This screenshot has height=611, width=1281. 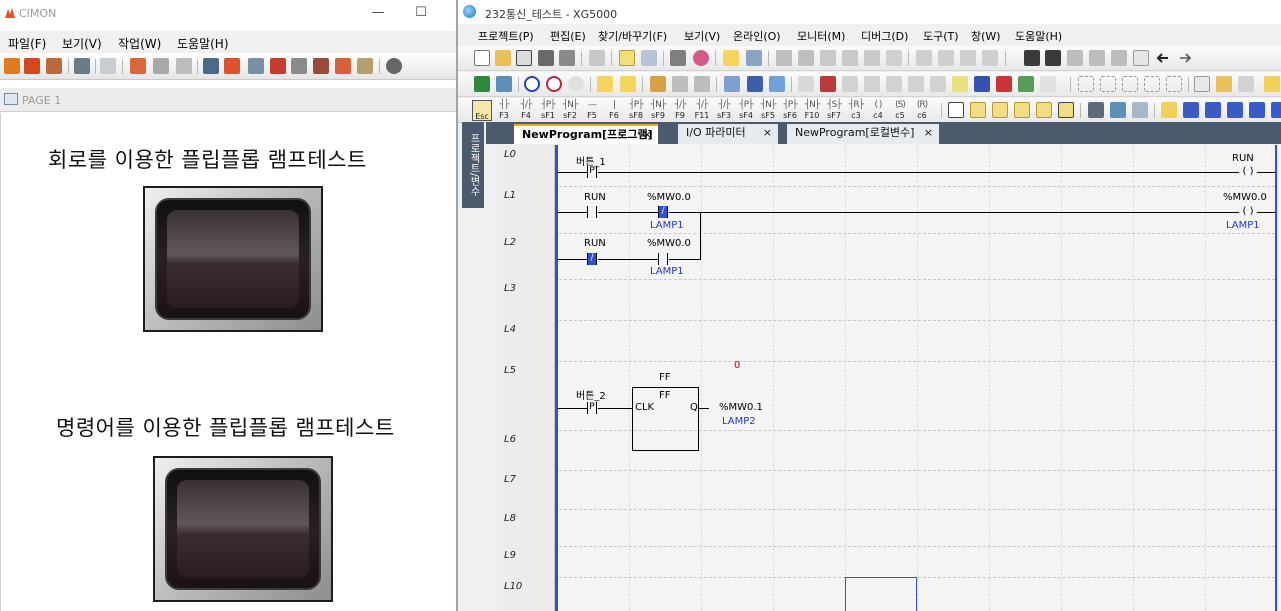 I want to click on download-icon, so click(x=184, y=66).